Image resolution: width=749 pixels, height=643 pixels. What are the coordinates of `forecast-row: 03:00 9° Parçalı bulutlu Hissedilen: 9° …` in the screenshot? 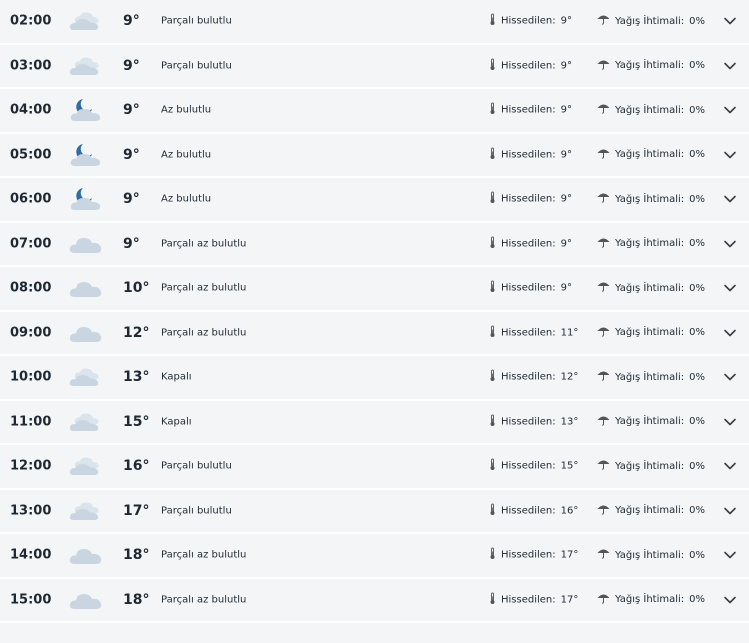 It's located at (374, 66).